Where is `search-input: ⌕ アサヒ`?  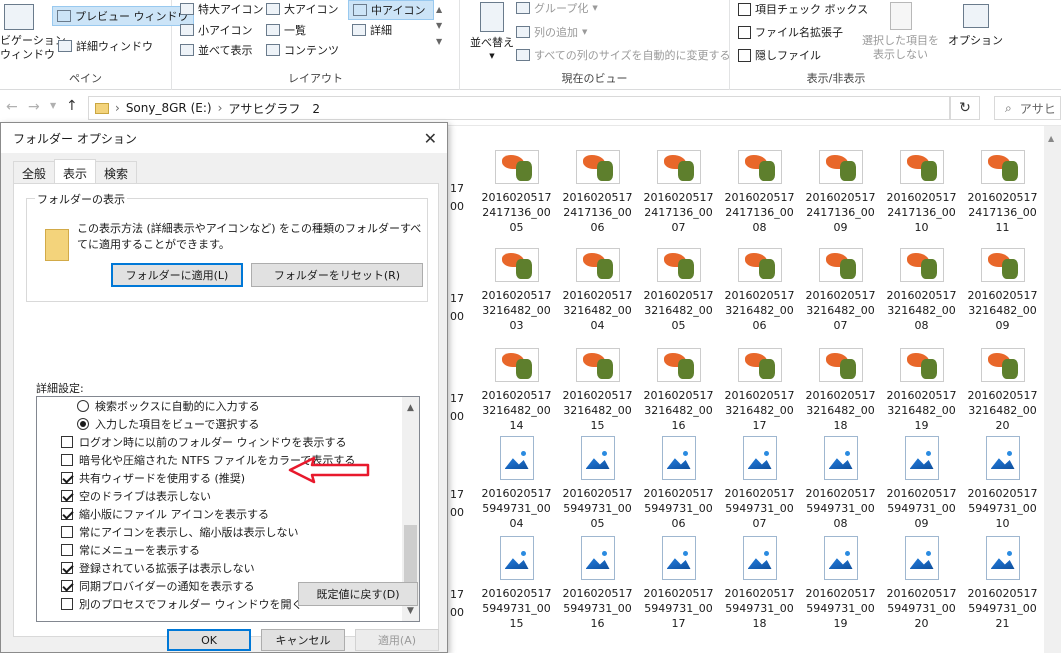 search-input: ⌕ アサヒ is located at coordinates (1027, 108).